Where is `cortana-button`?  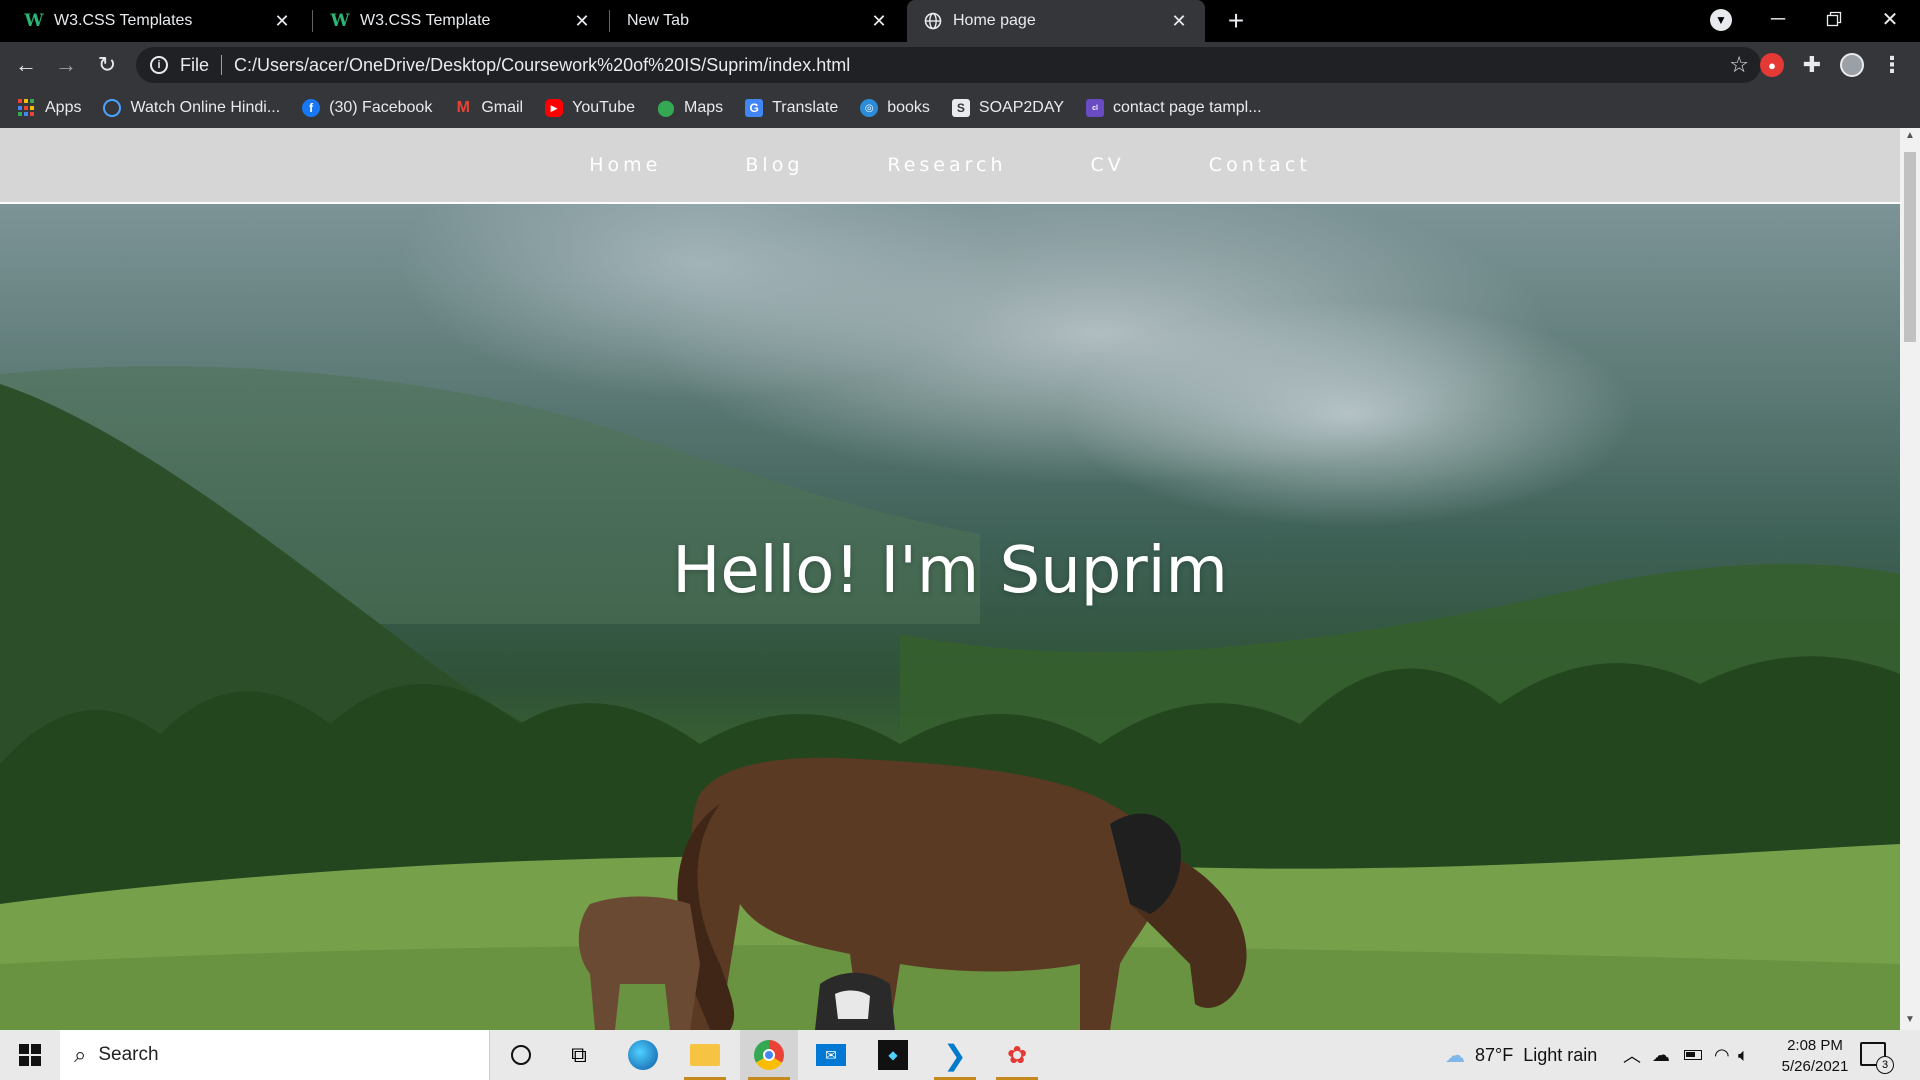
cortana-button is located at coordinates (521, 1055).